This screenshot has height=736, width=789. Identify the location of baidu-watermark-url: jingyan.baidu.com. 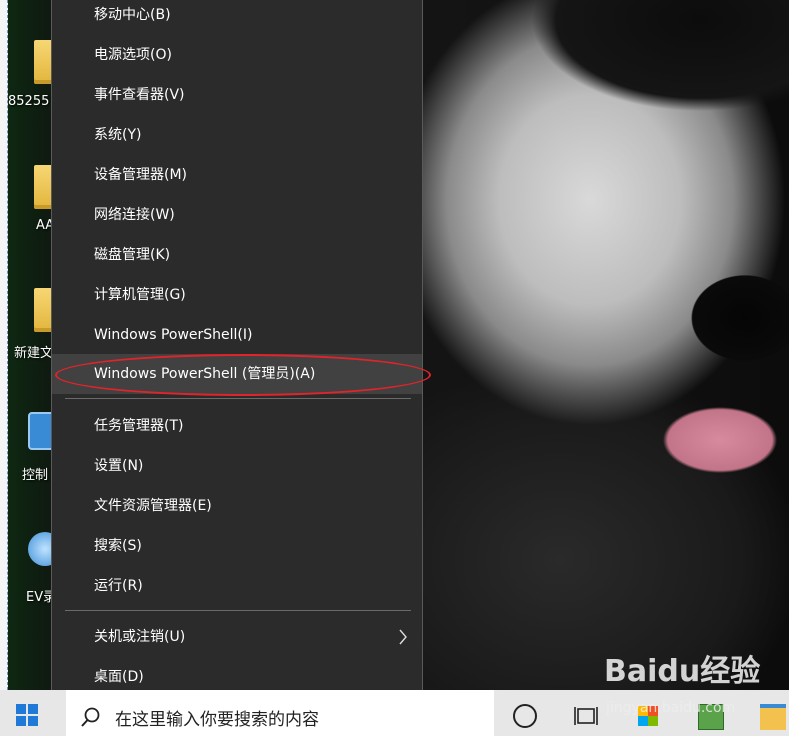
(671, 708).